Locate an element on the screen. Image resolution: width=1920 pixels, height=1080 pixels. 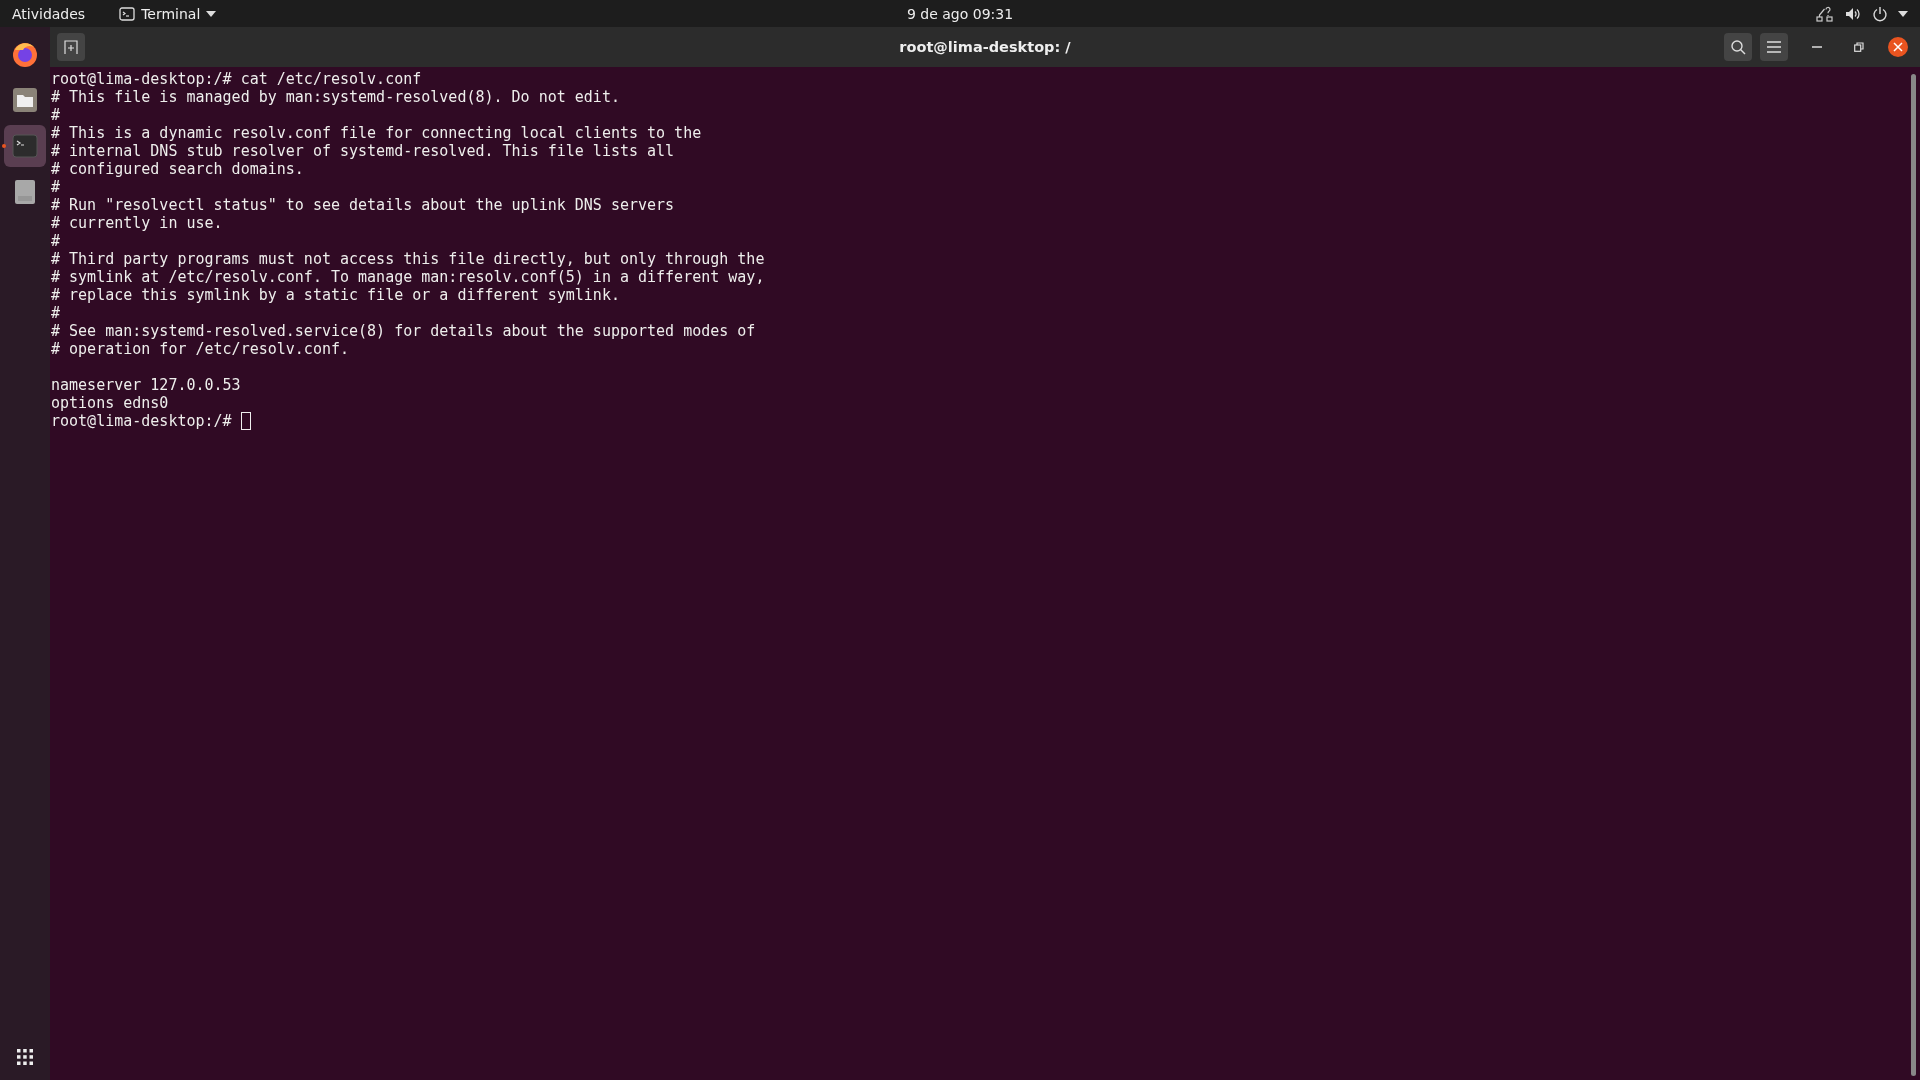
restore-icon is located at coordinates (1859, 47).